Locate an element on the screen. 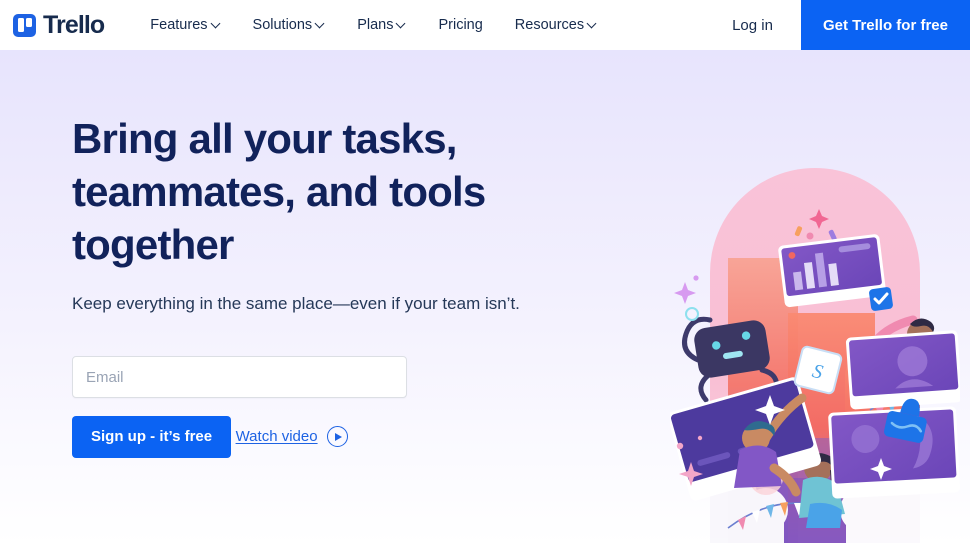  nav-item-pricing: Pricing is located at coordinates (460, 25).